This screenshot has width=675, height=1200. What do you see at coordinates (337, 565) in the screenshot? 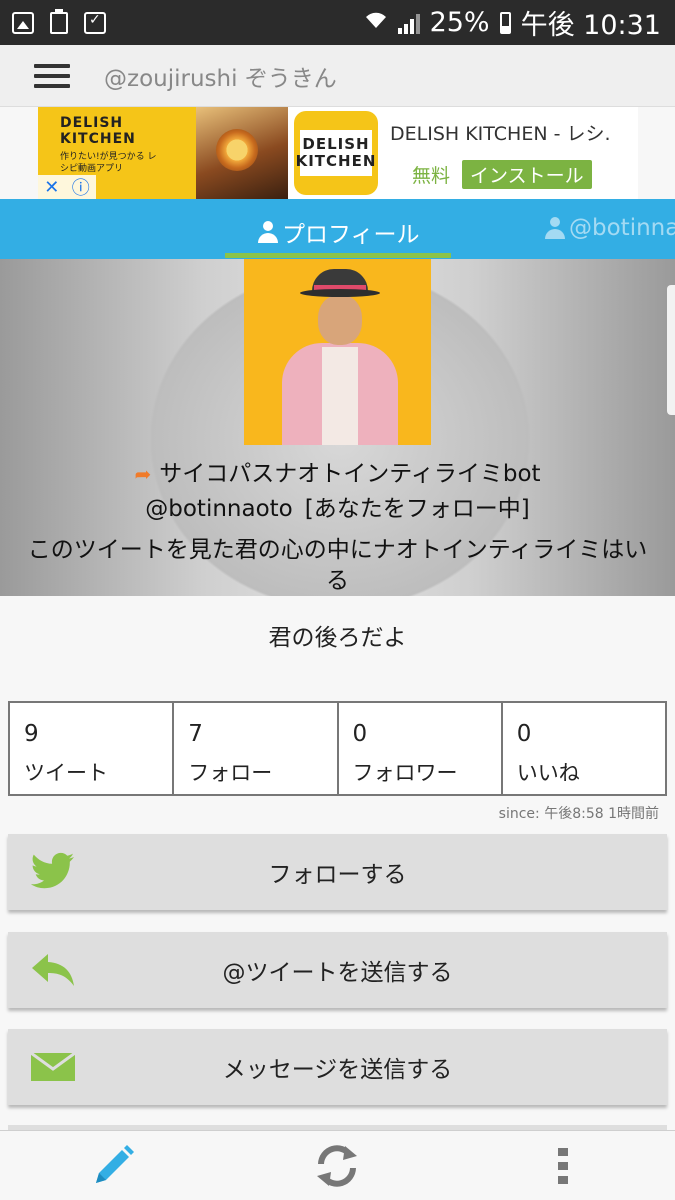
I see `profile-bio: このツイートを見た君の心の中にナオトインティライミはいる` at bounding box center [337, 565].